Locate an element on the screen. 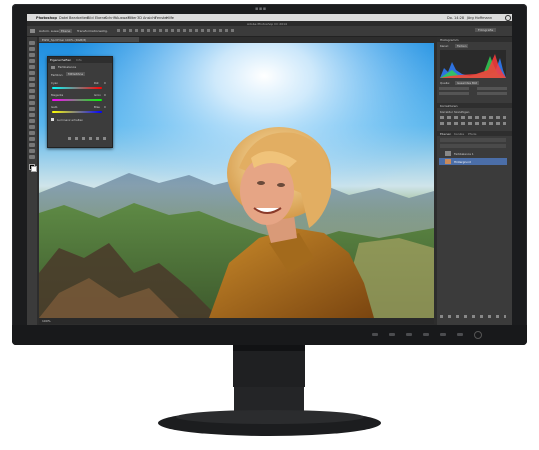 This screenshot has height=450, width=539. tab-paths: Pfade is located at coordinates (472, 134).